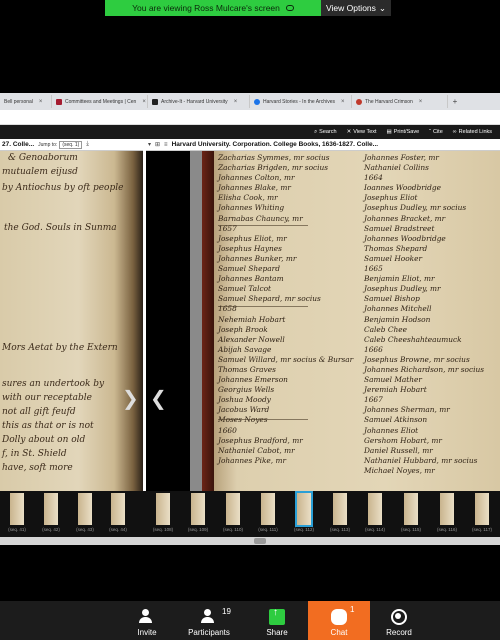 The width and height of the screenshot is (500, 640). What do you see at coordinates (340, 512) in the screenshot?
I see `page-thumbnail: (seq. 113)` at bounding box center [340, 512].